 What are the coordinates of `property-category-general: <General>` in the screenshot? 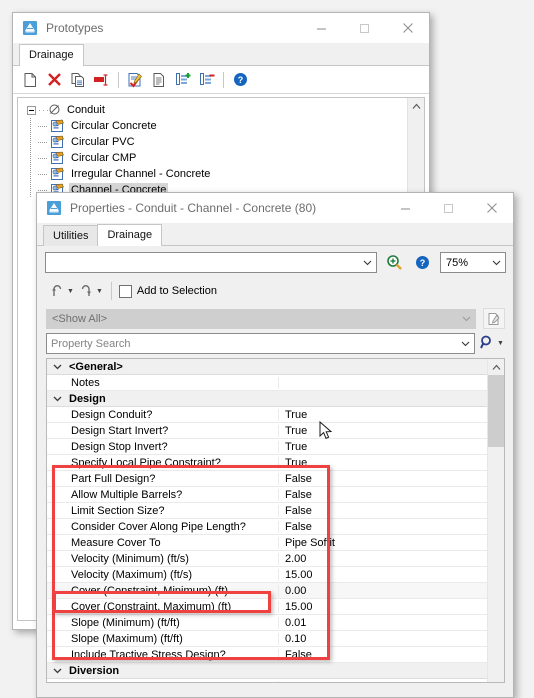 It's located at (267, 367).